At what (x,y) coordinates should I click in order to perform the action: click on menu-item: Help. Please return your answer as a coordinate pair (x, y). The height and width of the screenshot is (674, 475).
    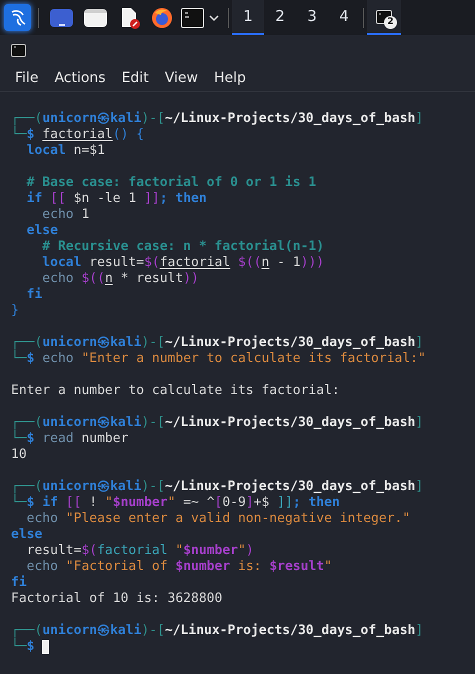
    Looking at the image, I should click on (230, 78).